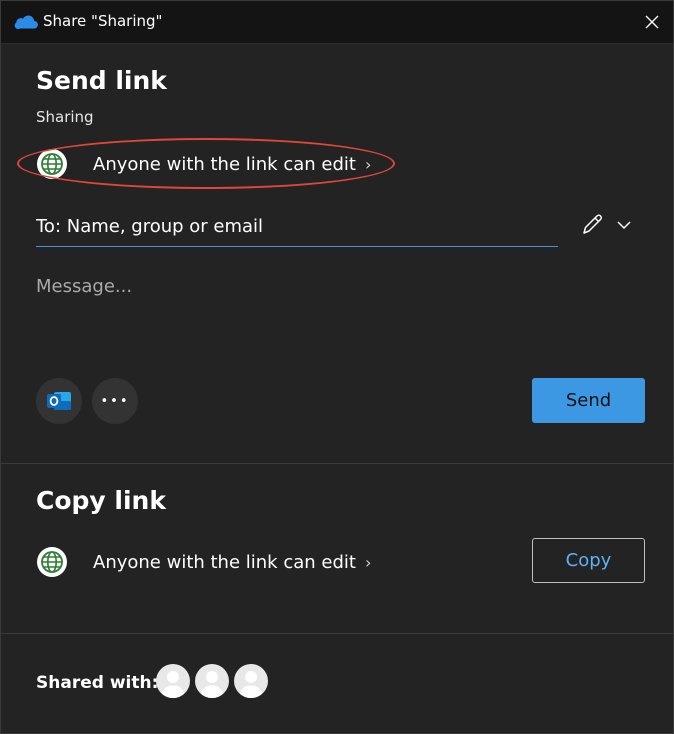 The height and width of the screenshot is (734, 674). Describe the element at coordinates (592, 224) in the screenshot. I see `pencil-icon` at that location.